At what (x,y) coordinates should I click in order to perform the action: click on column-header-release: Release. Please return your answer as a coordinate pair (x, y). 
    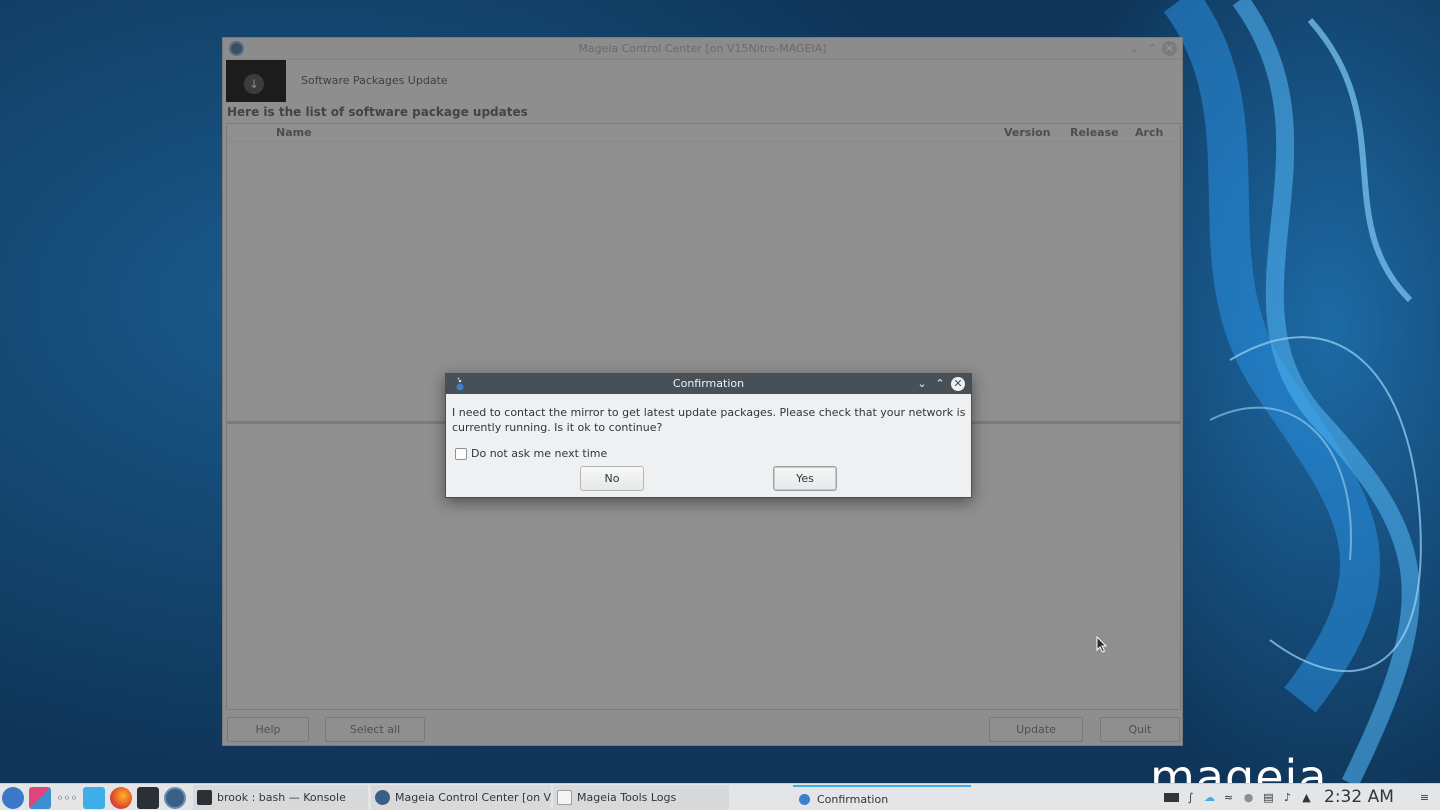
    Looking at the image, I should click on (1094, 132).